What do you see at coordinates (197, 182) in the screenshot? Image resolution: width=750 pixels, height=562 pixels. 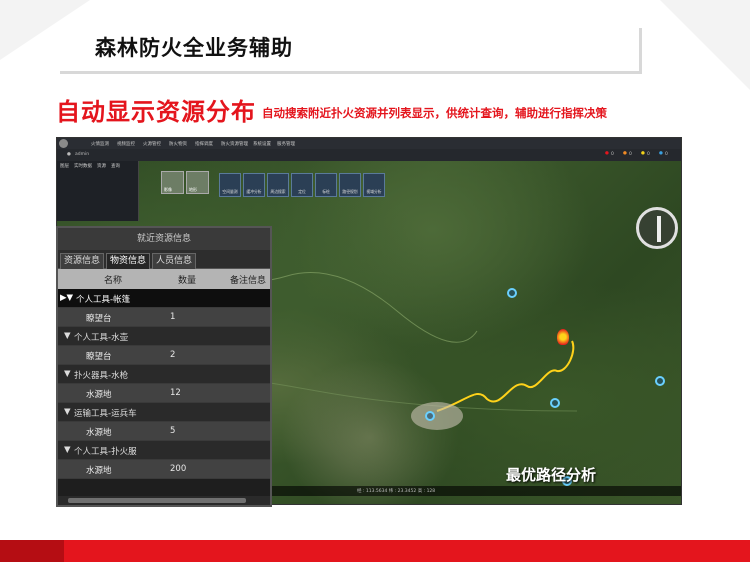 I see `basemap-thumb-terrain: 地形` at bounding box center [197, 182].